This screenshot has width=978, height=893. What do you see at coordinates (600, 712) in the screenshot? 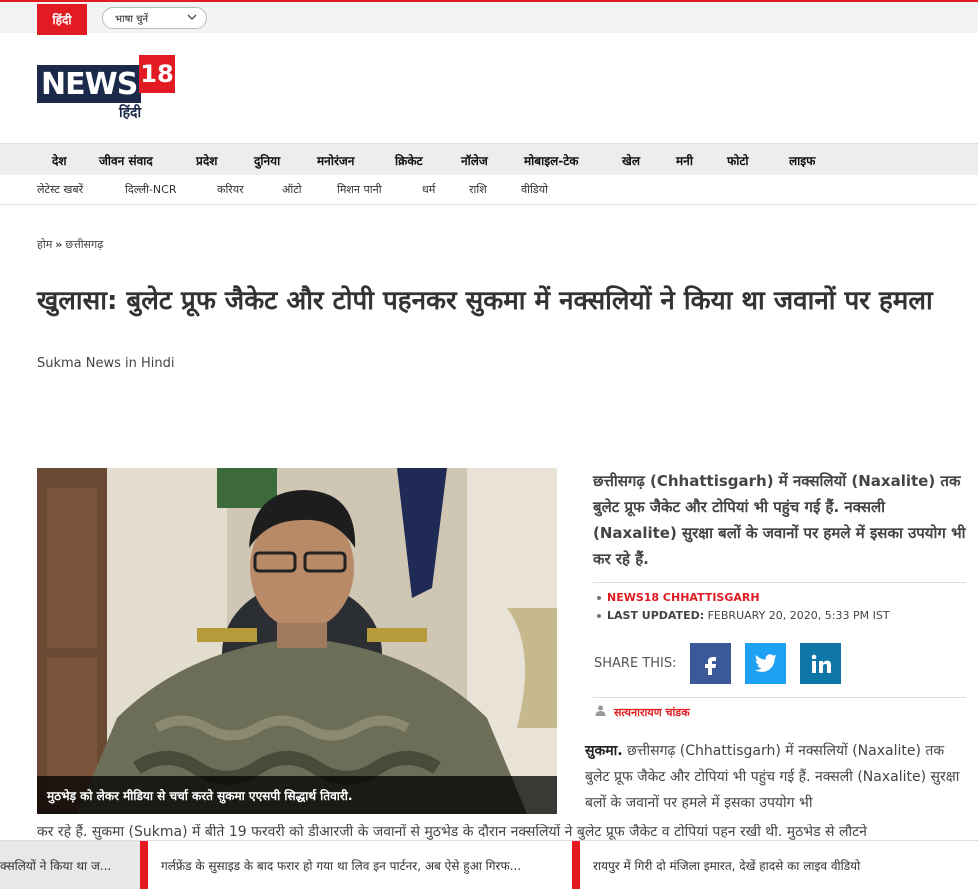
I see `user-icon` at bounding box center [600, 712].